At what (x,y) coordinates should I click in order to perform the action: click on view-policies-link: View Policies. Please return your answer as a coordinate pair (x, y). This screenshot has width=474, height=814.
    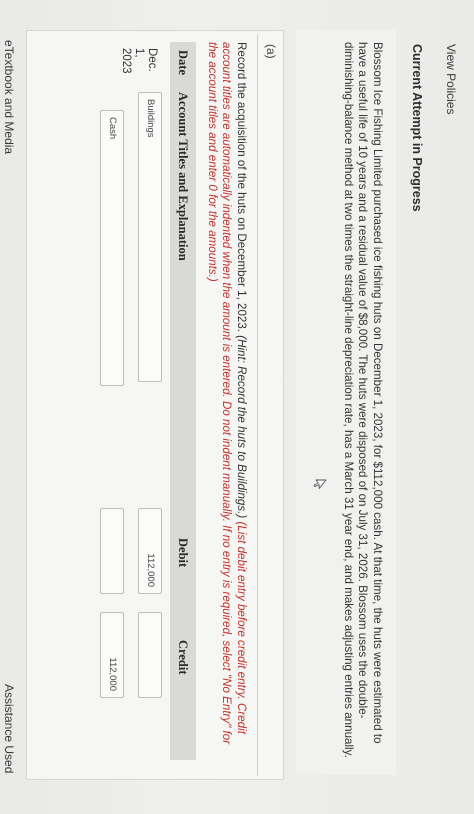
    Looking at the image, I should click on (451, 79).